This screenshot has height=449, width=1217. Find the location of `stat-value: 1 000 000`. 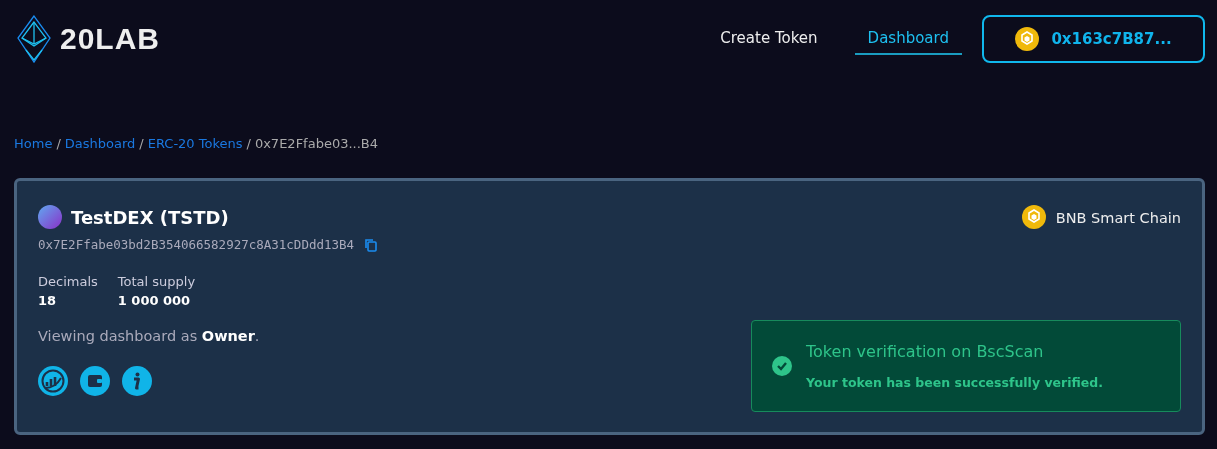

stat-value: 1 000 000 is located at coordinates (154, 300).